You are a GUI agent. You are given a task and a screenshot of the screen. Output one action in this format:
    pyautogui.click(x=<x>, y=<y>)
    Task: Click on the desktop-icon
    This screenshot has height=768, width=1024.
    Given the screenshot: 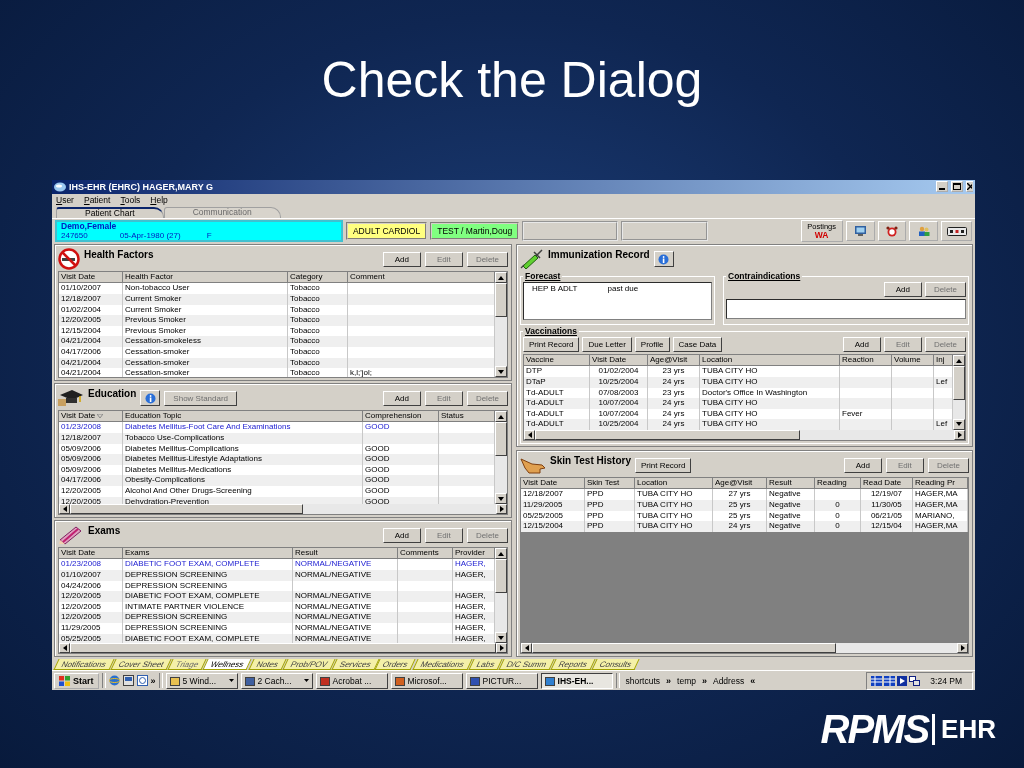 What is the action you would take?
    pyautogui.click(x=128, y=681)
    